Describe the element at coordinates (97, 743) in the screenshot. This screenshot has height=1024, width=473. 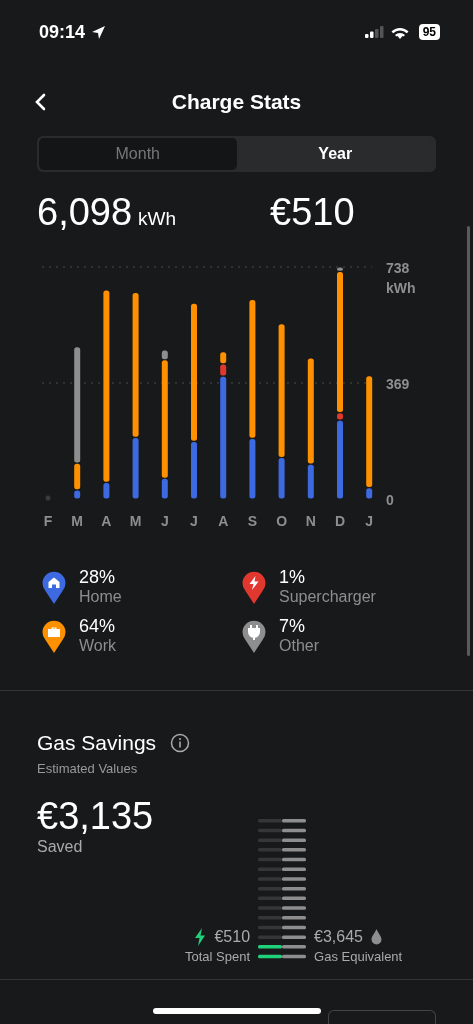
I see `section-title: Gas Savings` at that location.